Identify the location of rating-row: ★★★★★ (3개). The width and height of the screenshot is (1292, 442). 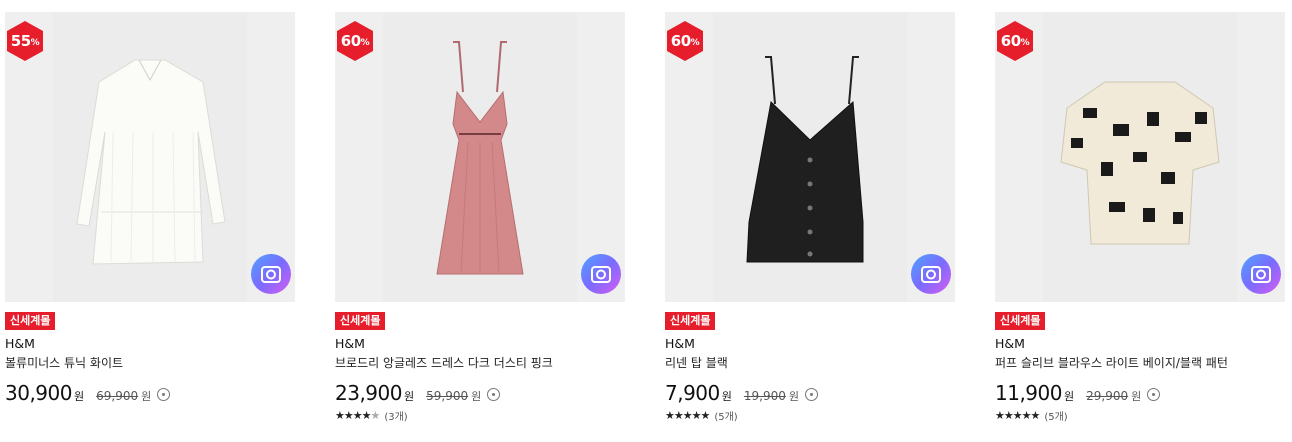
(480, 415).